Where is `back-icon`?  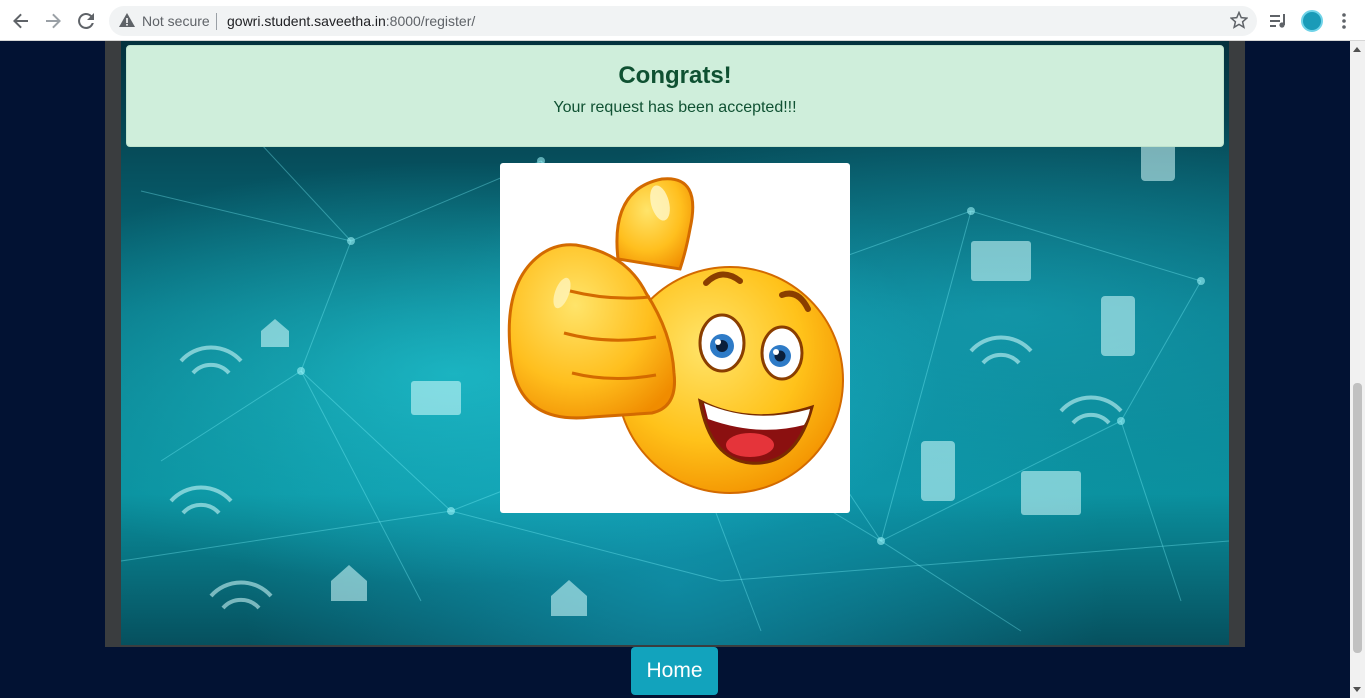 back-icon is located at coordinates (20, 21).